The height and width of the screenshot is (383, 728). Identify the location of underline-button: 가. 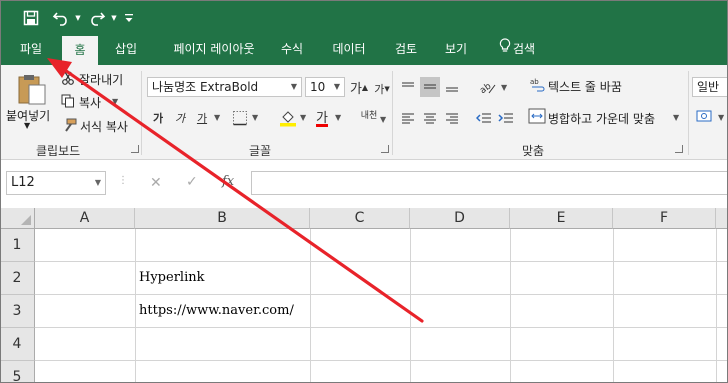
(202, 118).